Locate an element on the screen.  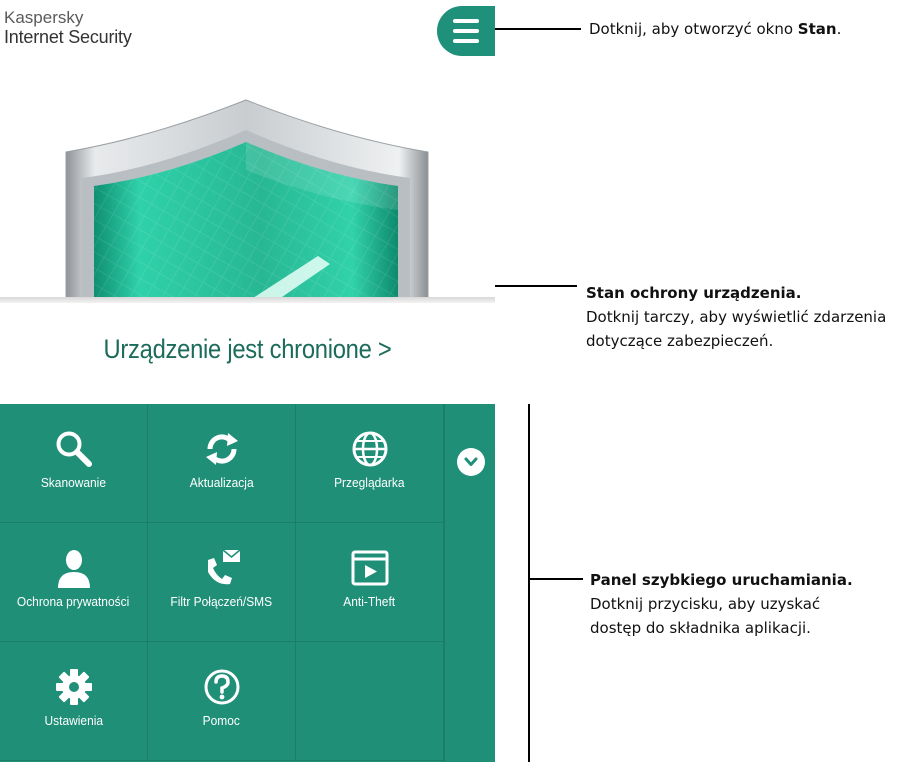
tile-help: Pomoc is located at coordinates (222, 701).